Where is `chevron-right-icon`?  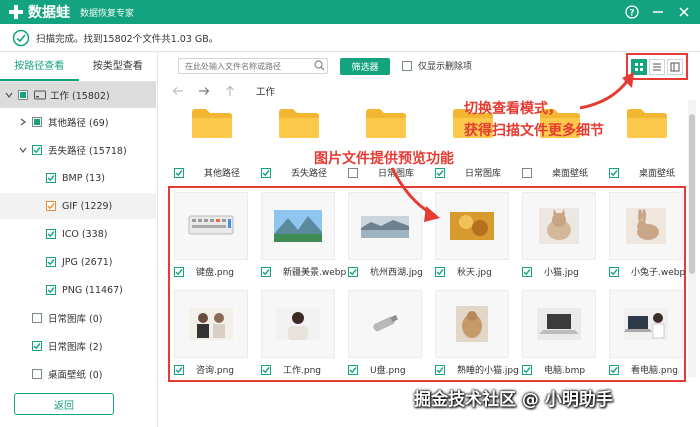 chevron-right-icon is located at coordinates (23, 122).